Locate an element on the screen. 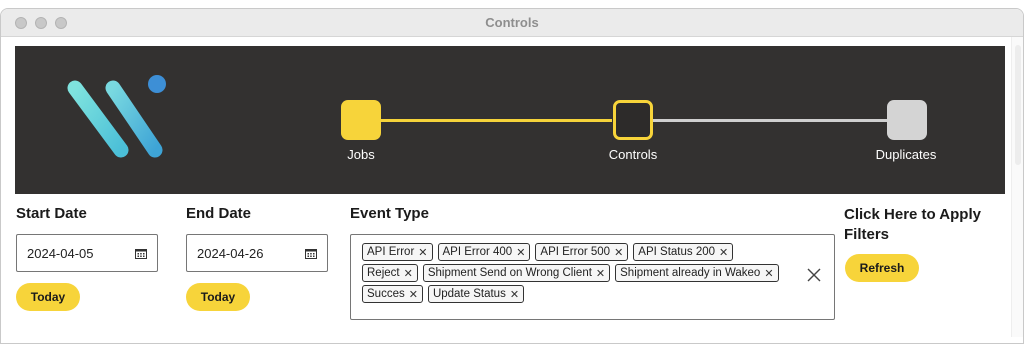 This screenshot has height=344, width=1024. event-tag-label: API Status 200 is located at coordinates (677, 252).